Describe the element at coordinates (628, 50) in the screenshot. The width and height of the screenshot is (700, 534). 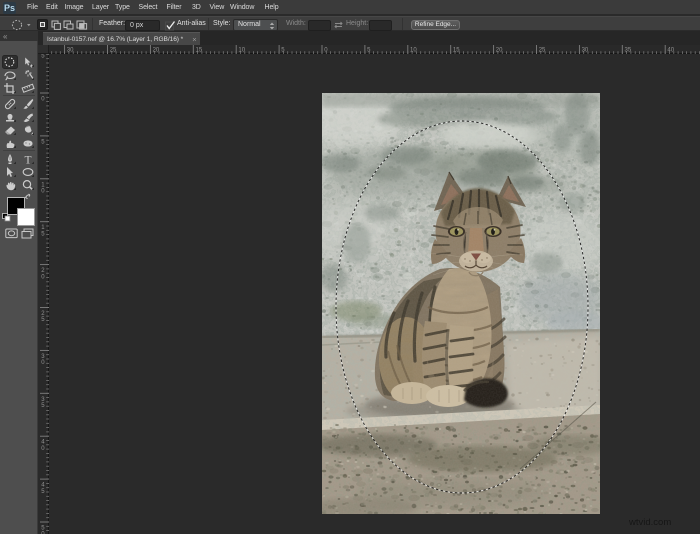
I see `svg-text: 35` at that location.